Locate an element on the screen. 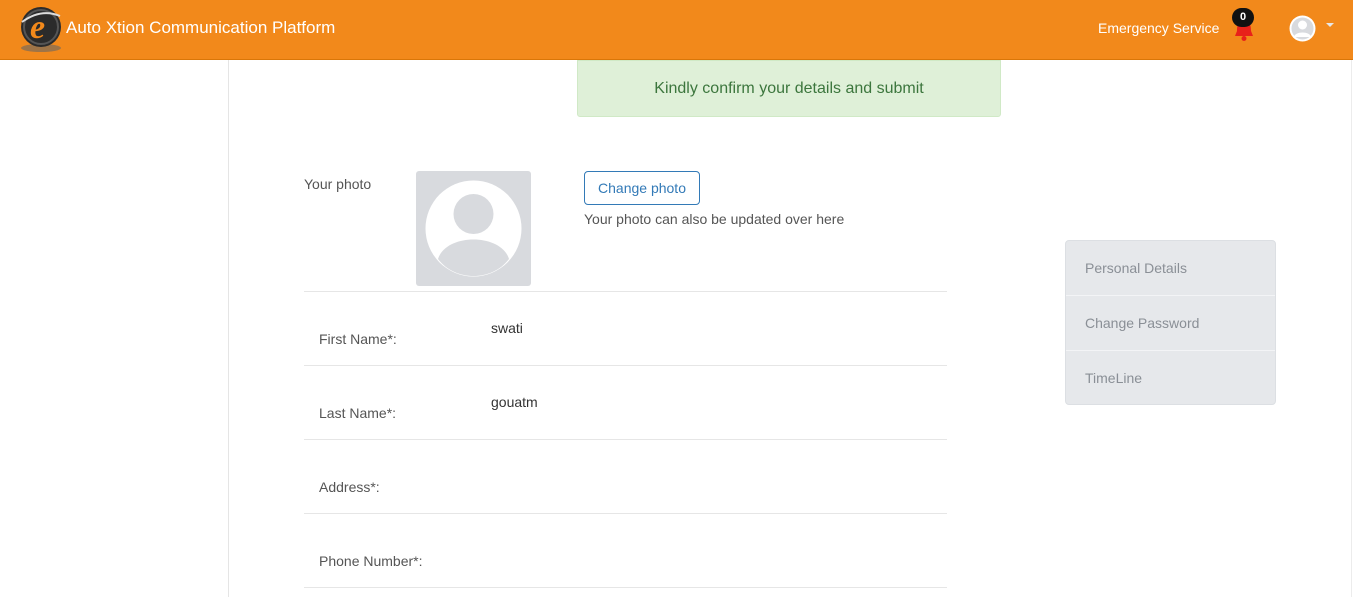 The height and width of the screenshot is (597, 1353). scrollbar-track is located at coordinates (1351, 328).